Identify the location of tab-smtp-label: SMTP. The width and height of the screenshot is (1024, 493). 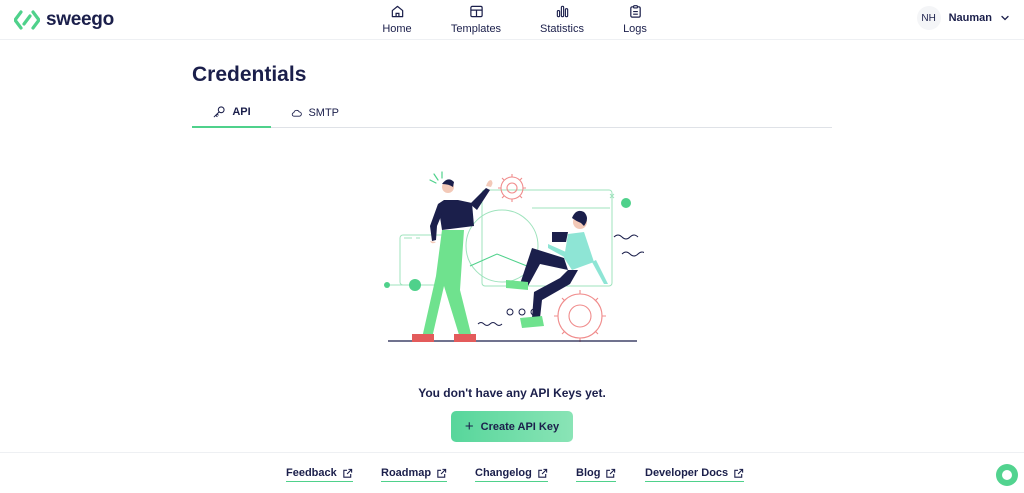
(323, 113).